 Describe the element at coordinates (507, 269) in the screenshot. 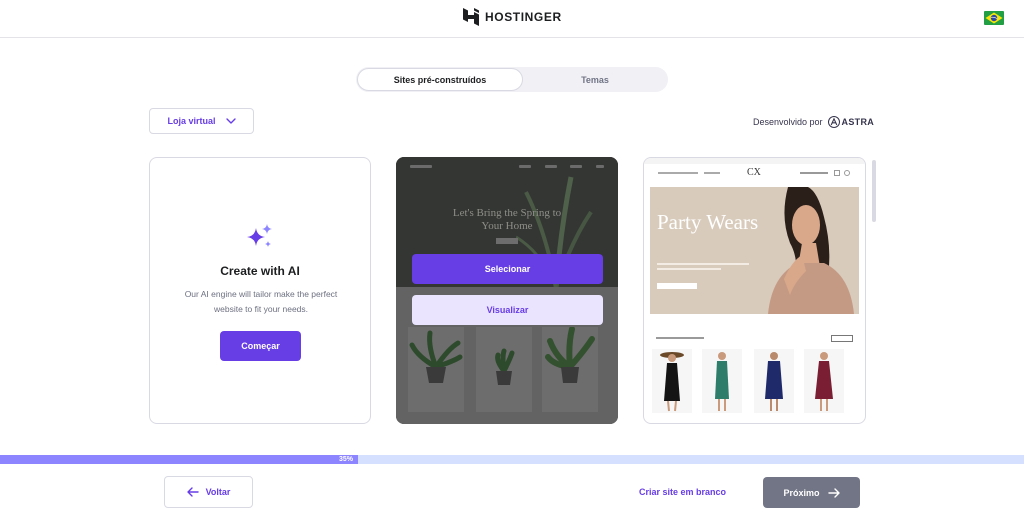

I see `select-template-button: Selecionar` at that location.